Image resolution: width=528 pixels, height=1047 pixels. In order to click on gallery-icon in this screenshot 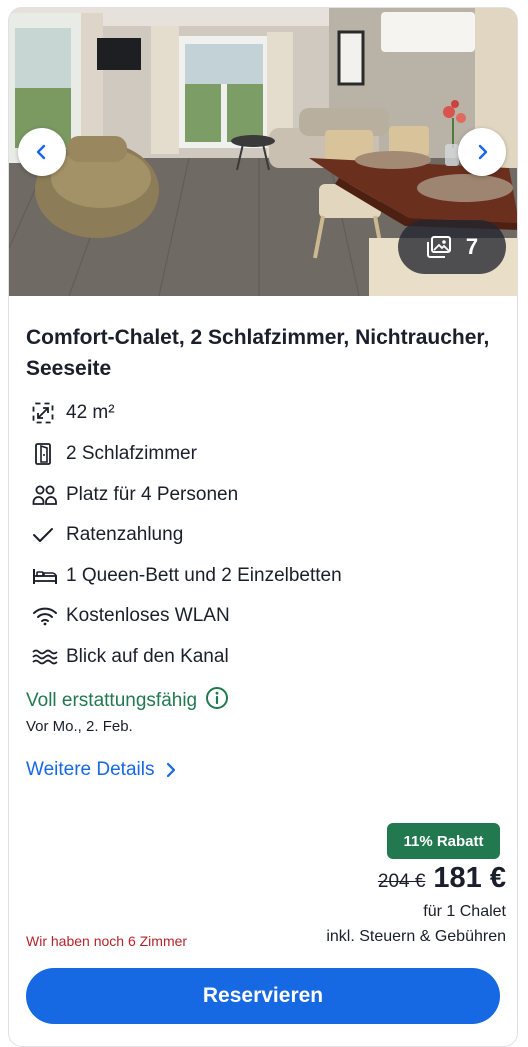, I will do `click(438, 247)`.